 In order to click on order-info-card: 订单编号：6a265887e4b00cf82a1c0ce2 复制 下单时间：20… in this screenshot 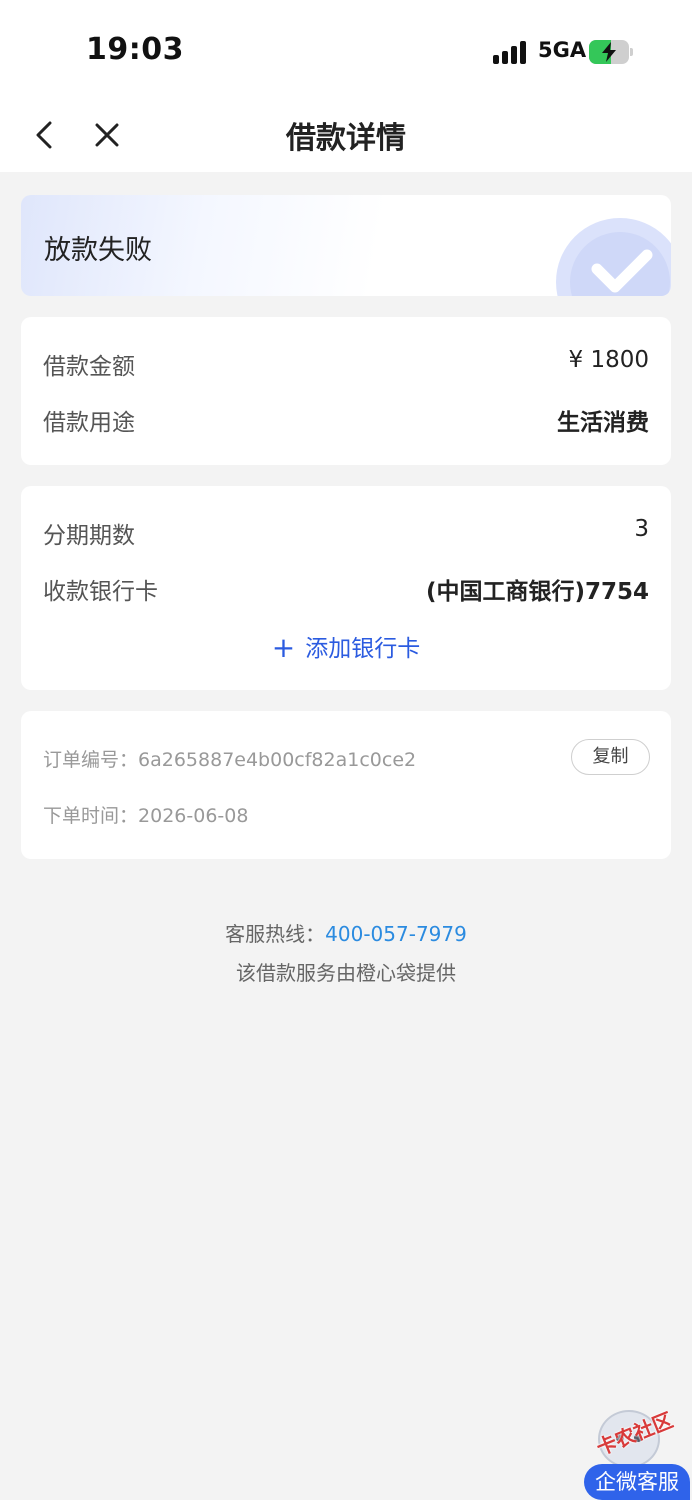, I will do `click(346, 785)`.